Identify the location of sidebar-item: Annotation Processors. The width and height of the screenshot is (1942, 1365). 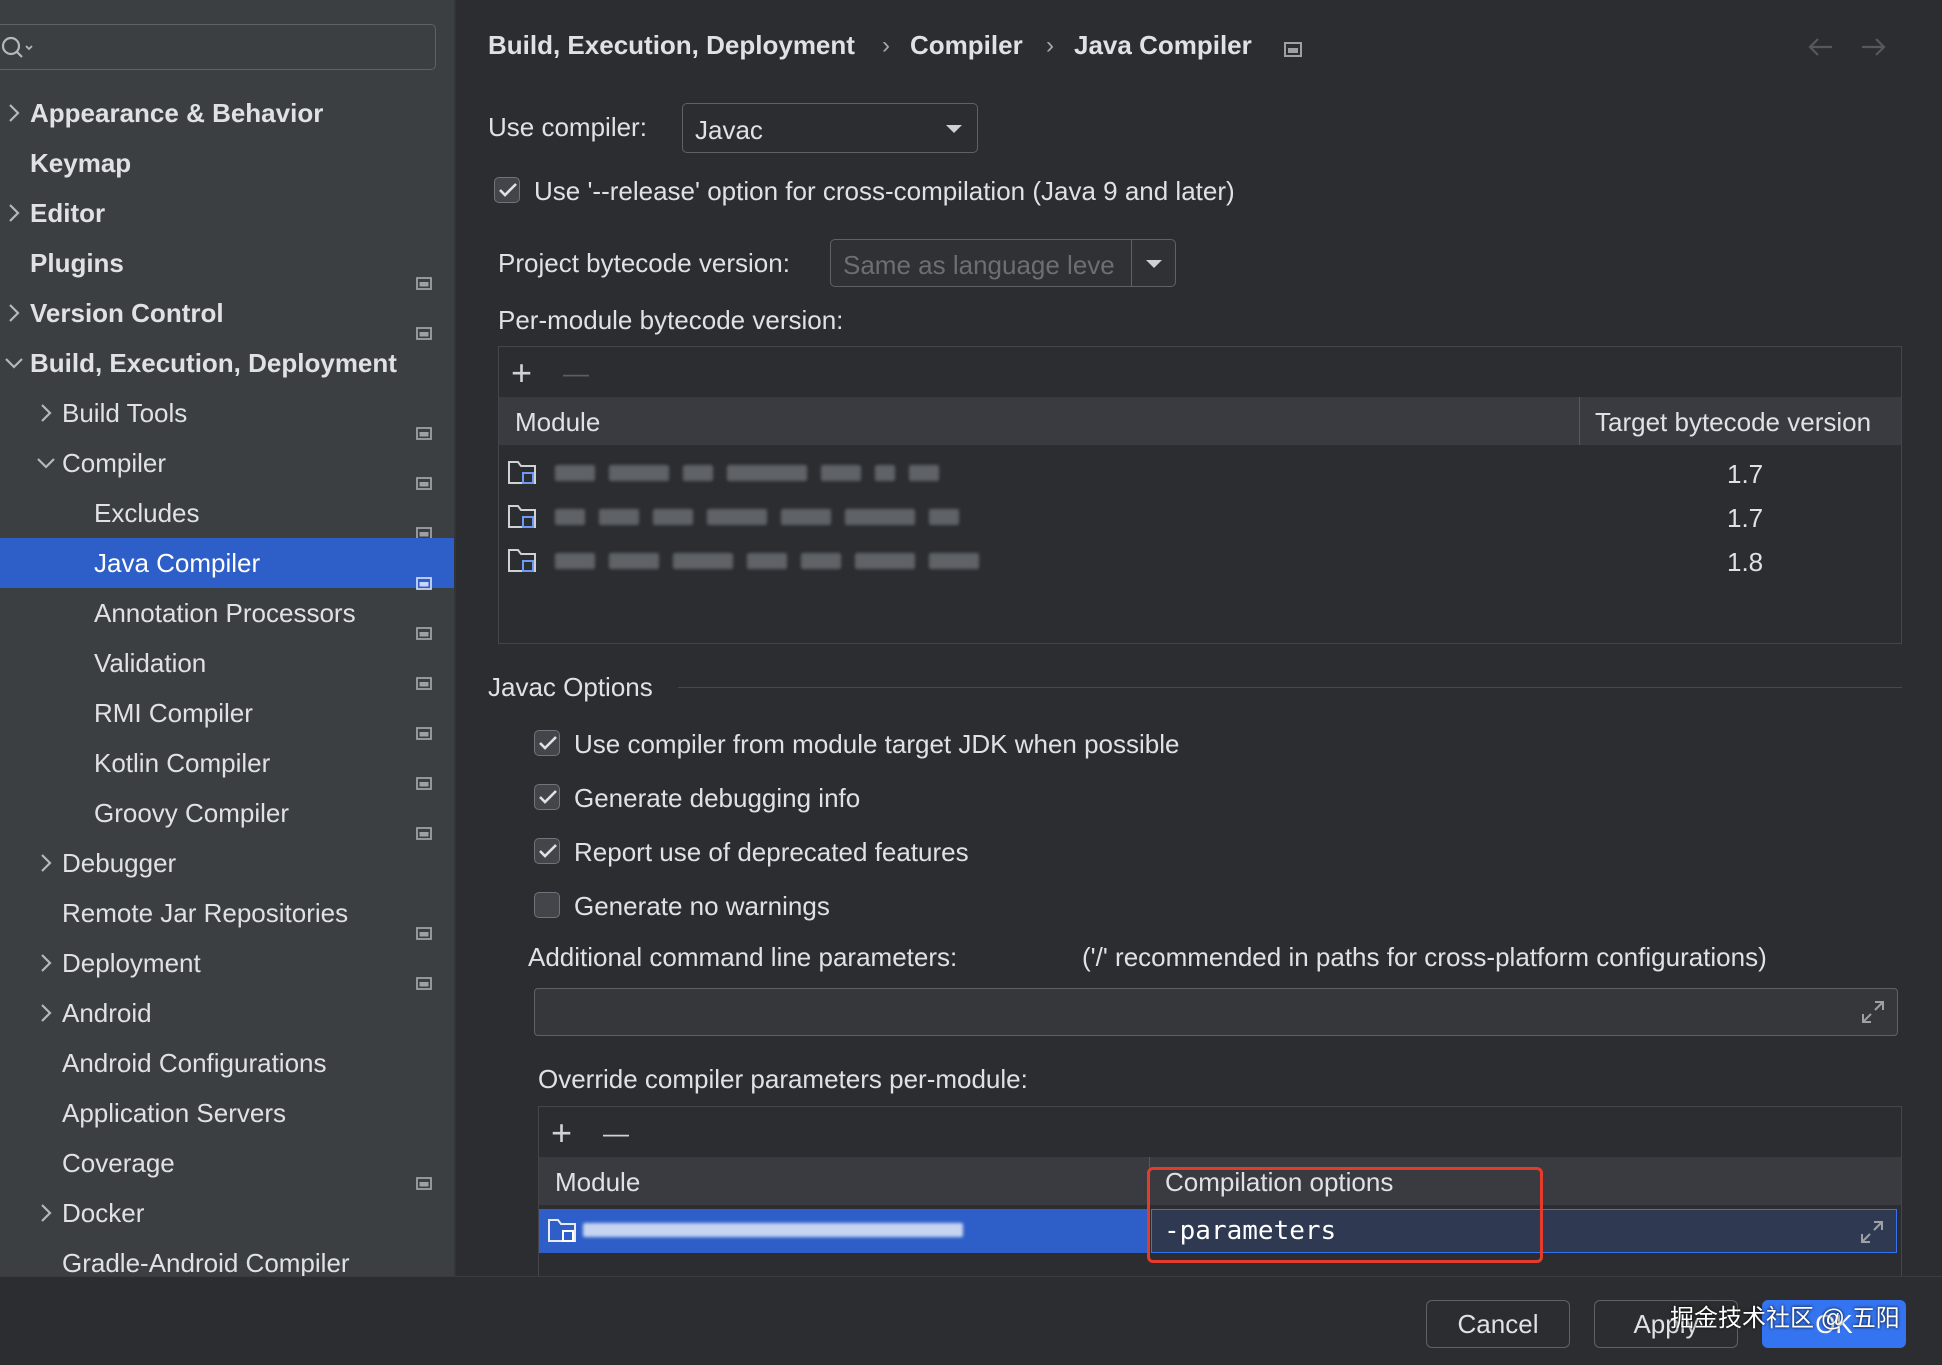
(227, 614).